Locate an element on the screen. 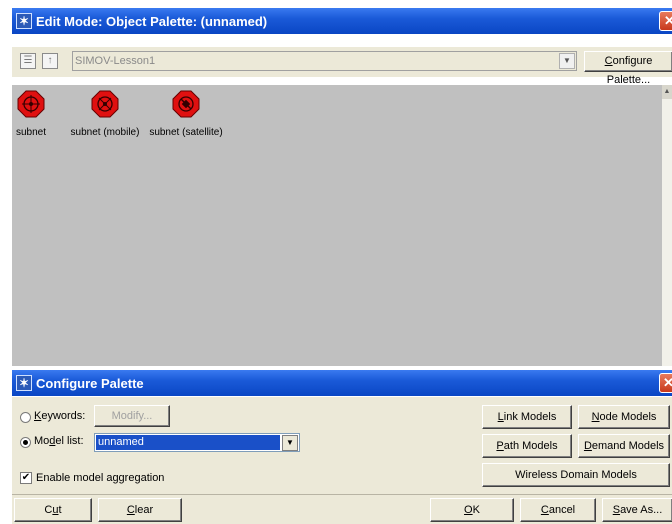 The width and height of the screenshot is (672, 524). ok-mnemonic: O is located at coordinates (468, 510).